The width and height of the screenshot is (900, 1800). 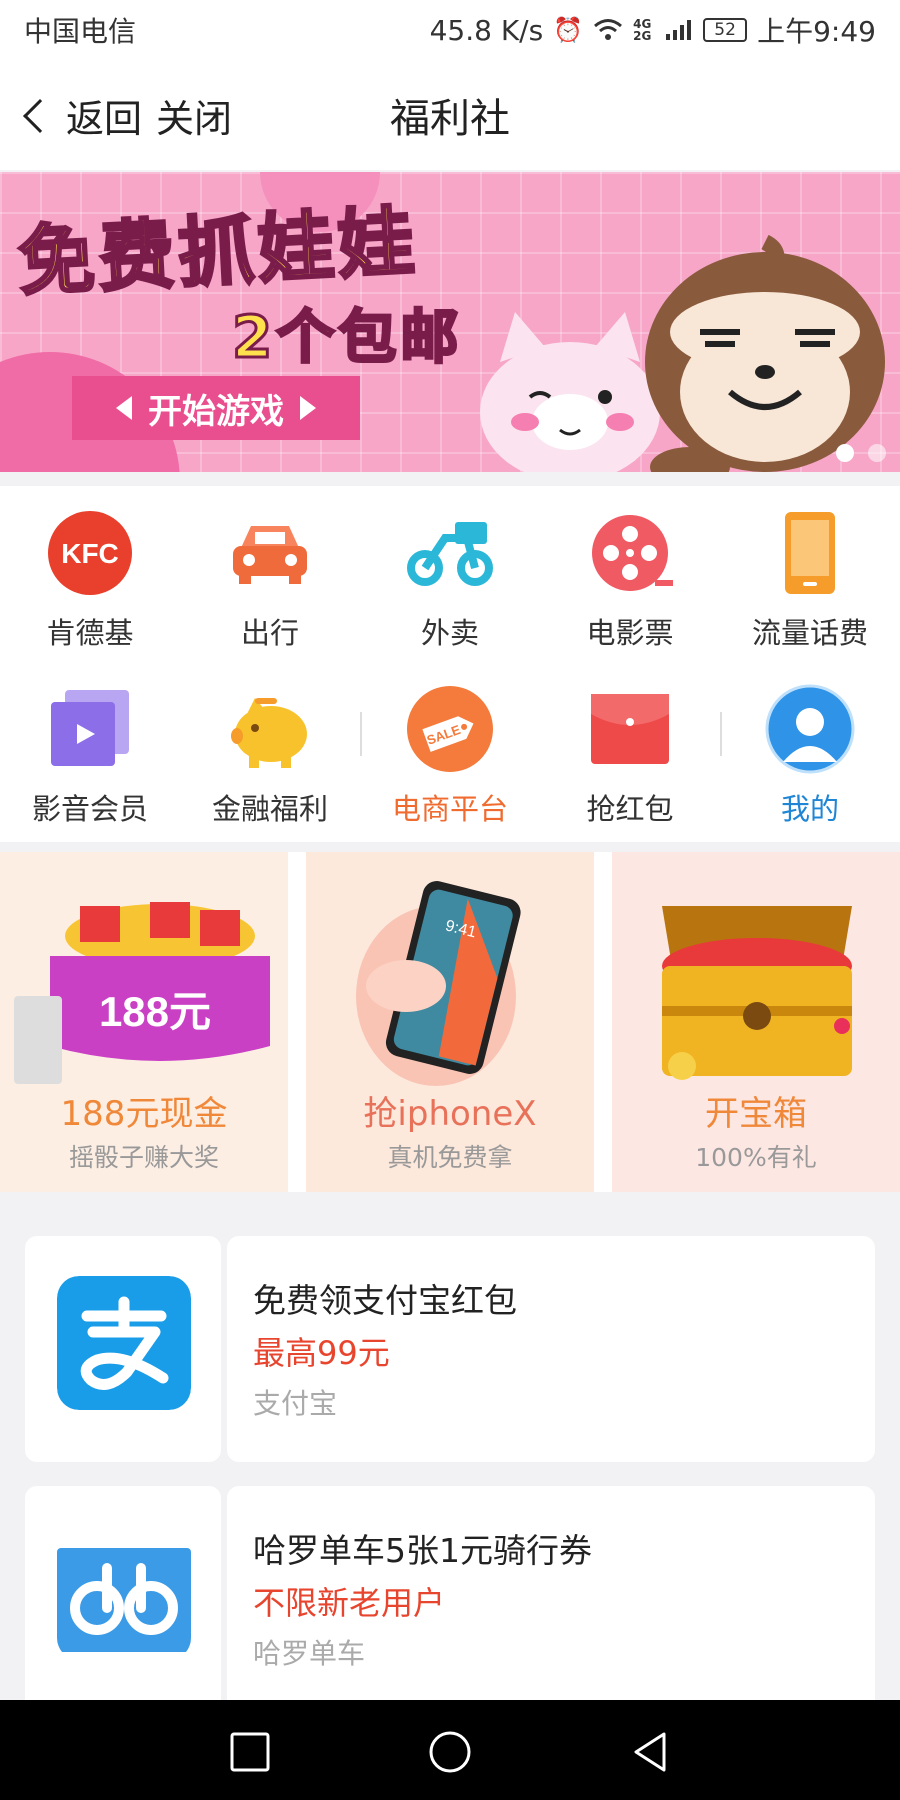 I want to click on offer-card-alipay: 免费领支付宝红包 最高99元 支付宝, so click(x=450, y=1349).